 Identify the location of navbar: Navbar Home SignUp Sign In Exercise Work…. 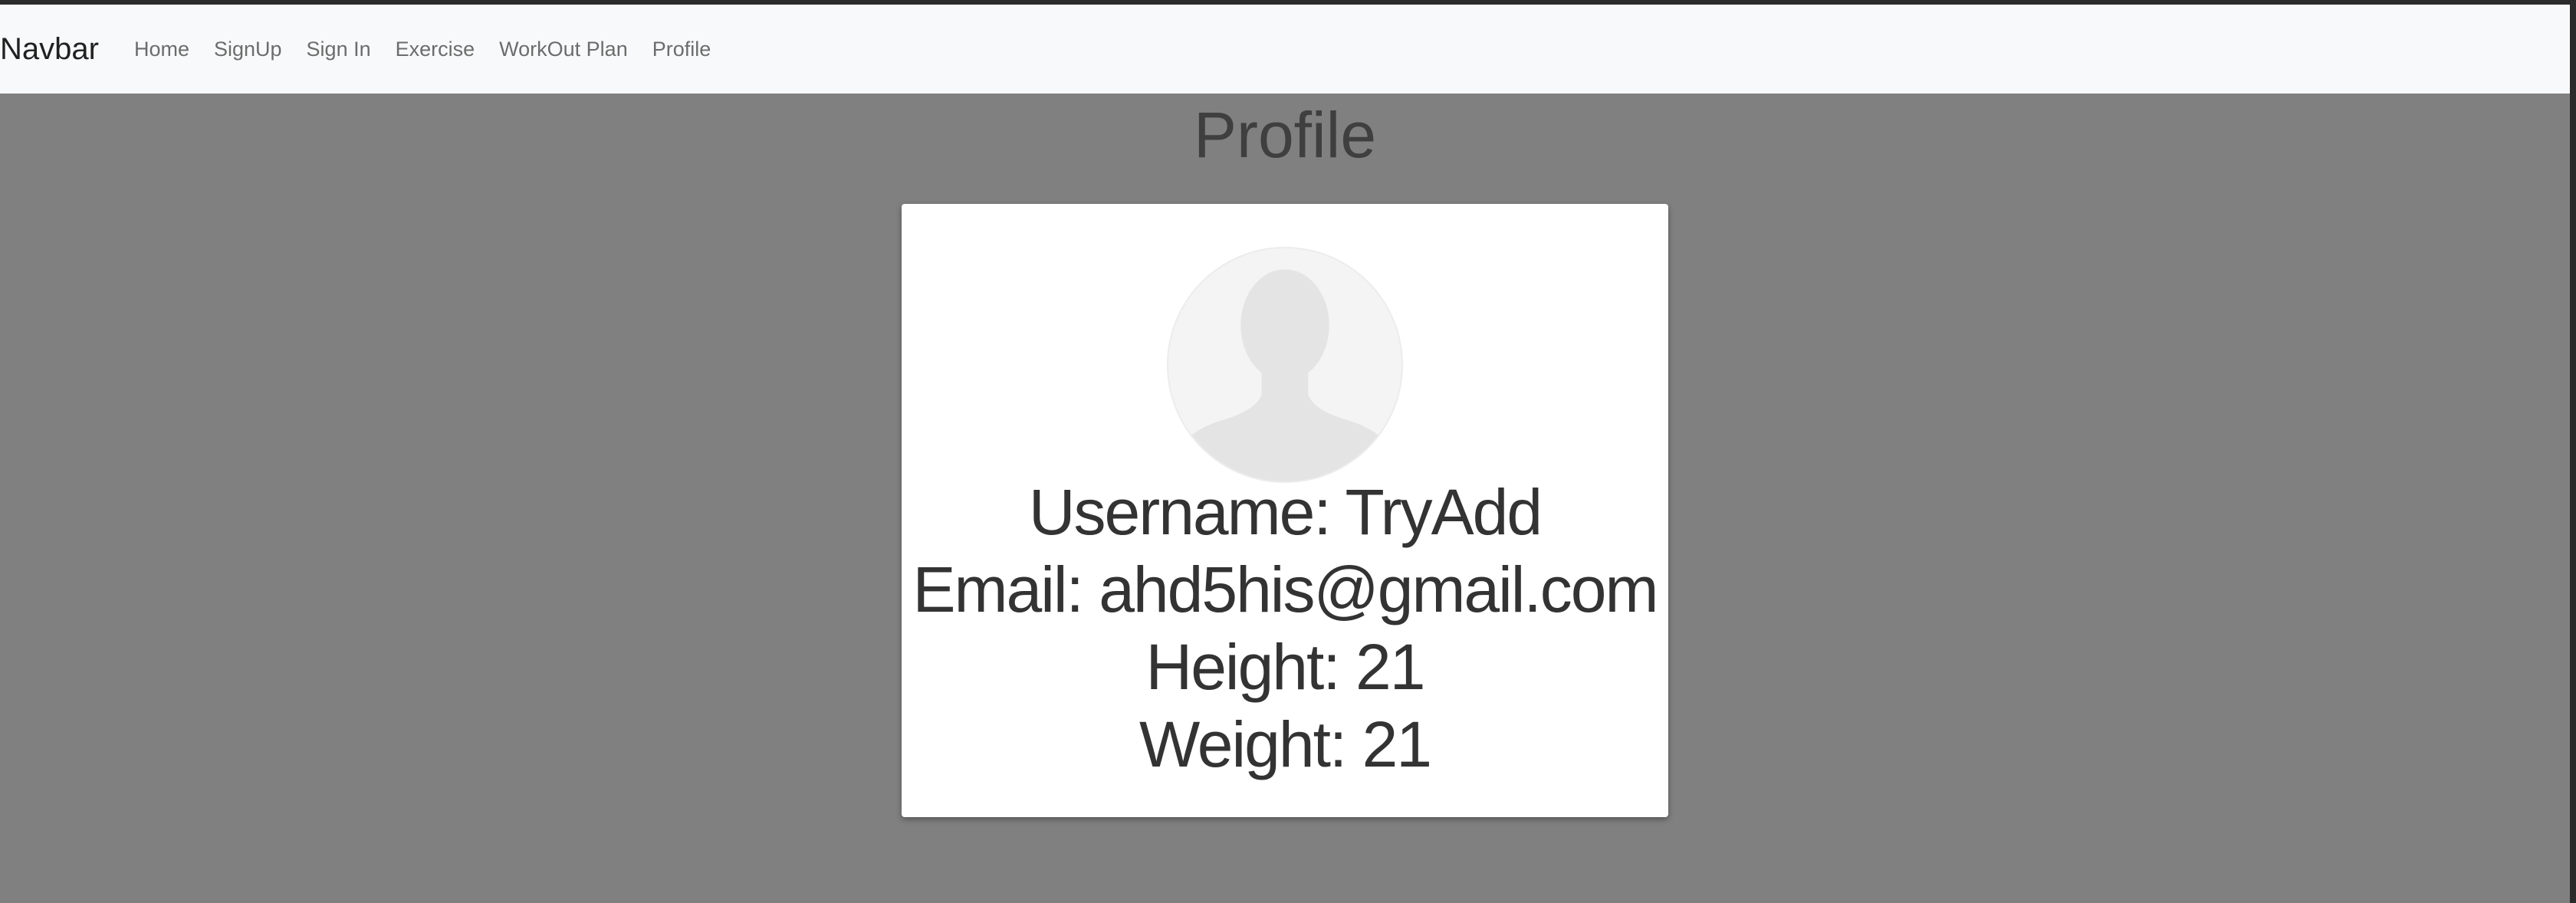
(1285, 49).